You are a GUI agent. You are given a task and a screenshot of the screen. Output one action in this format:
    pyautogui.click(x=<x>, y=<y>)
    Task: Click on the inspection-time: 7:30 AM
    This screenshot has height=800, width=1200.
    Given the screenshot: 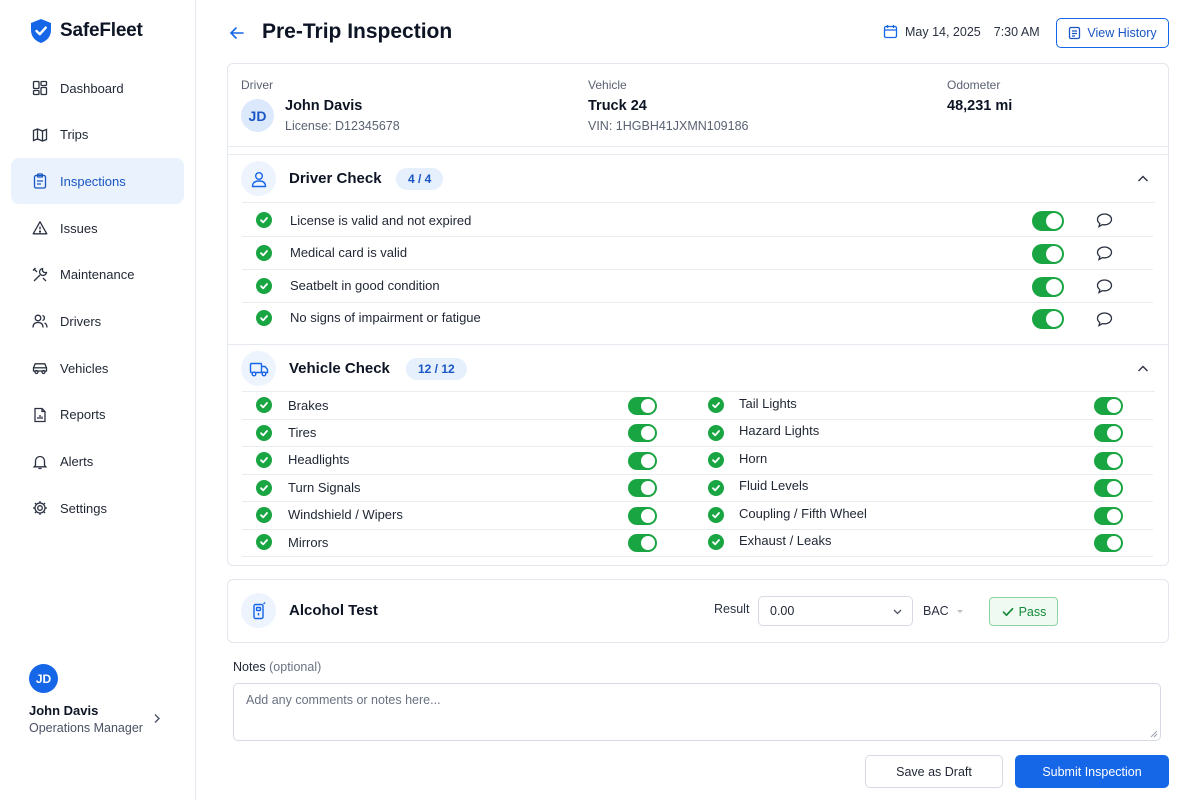 What is the action you would take?
    pyautogui.click(x=1016, y=31)
    